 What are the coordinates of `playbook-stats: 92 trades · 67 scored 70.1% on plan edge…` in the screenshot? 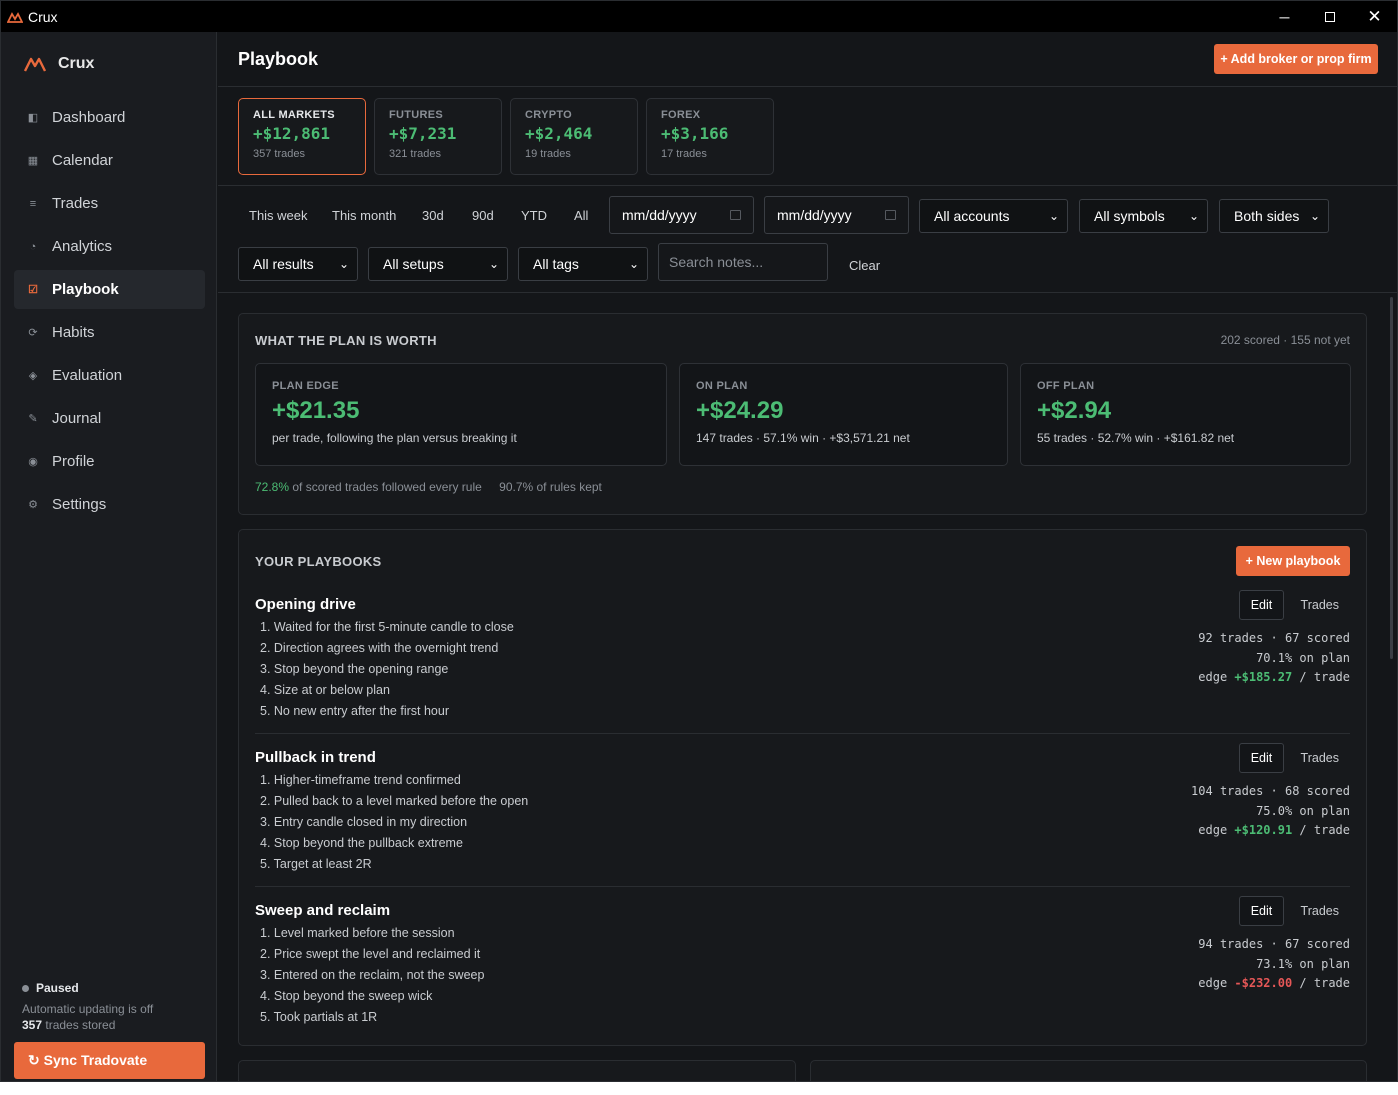 It's located at (1274, 658).